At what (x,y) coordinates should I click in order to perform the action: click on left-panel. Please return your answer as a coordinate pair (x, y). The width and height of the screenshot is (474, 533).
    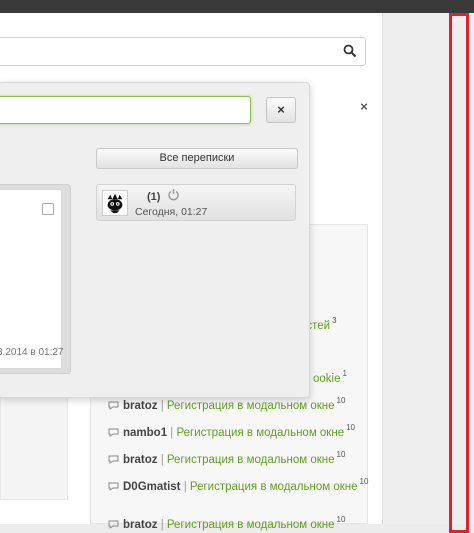
    Looking at the image, I should click on (34, 440).